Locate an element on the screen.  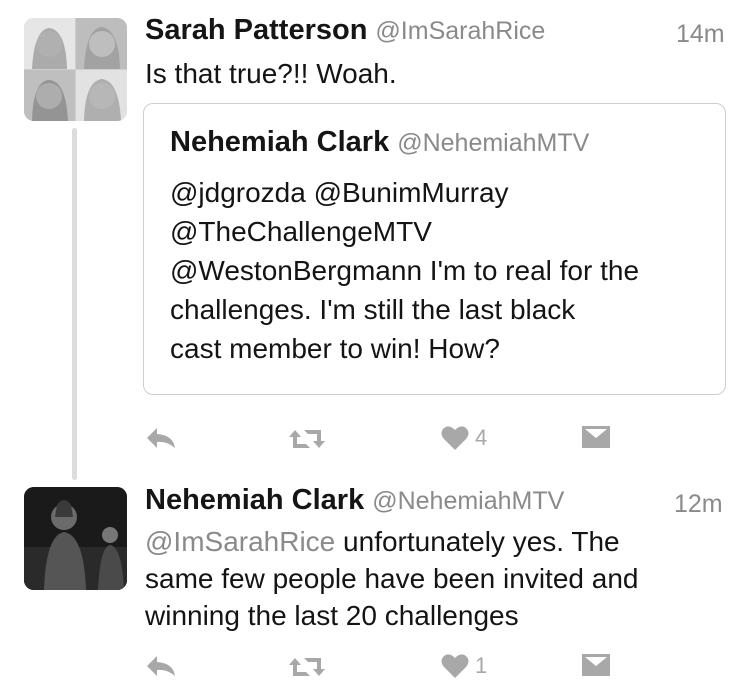
like-button: 4 is located at coordinates (464, 438).